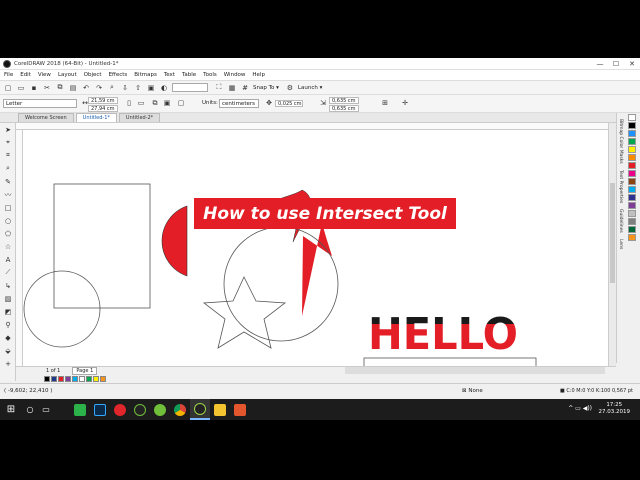 The image size is (640, 480). Describe the element at coordinates (25, 75) in the screenshot. I see `menu-edit: Edit` at that location.